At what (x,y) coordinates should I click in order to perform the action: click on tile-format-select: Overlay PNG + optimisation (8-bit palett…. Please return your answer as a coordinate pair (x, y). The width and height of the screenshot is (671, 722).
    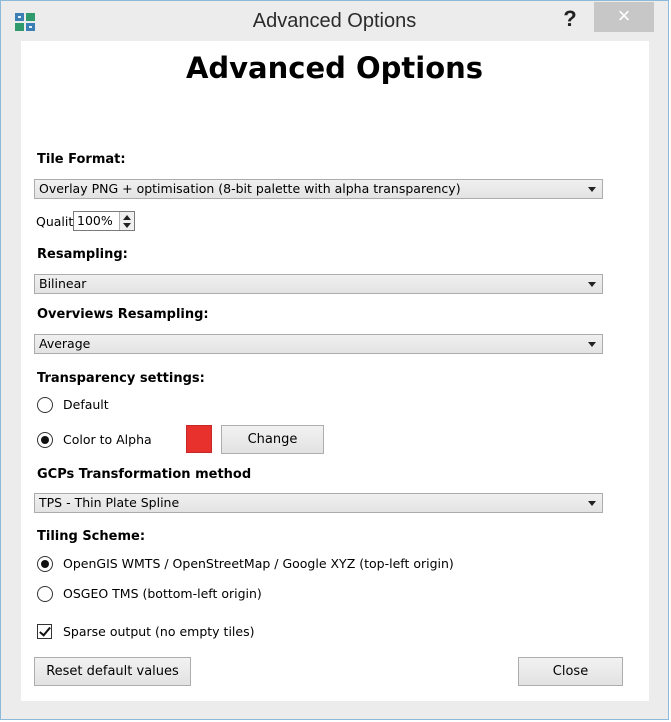
    Looking at the image, I should click on (318, 189).